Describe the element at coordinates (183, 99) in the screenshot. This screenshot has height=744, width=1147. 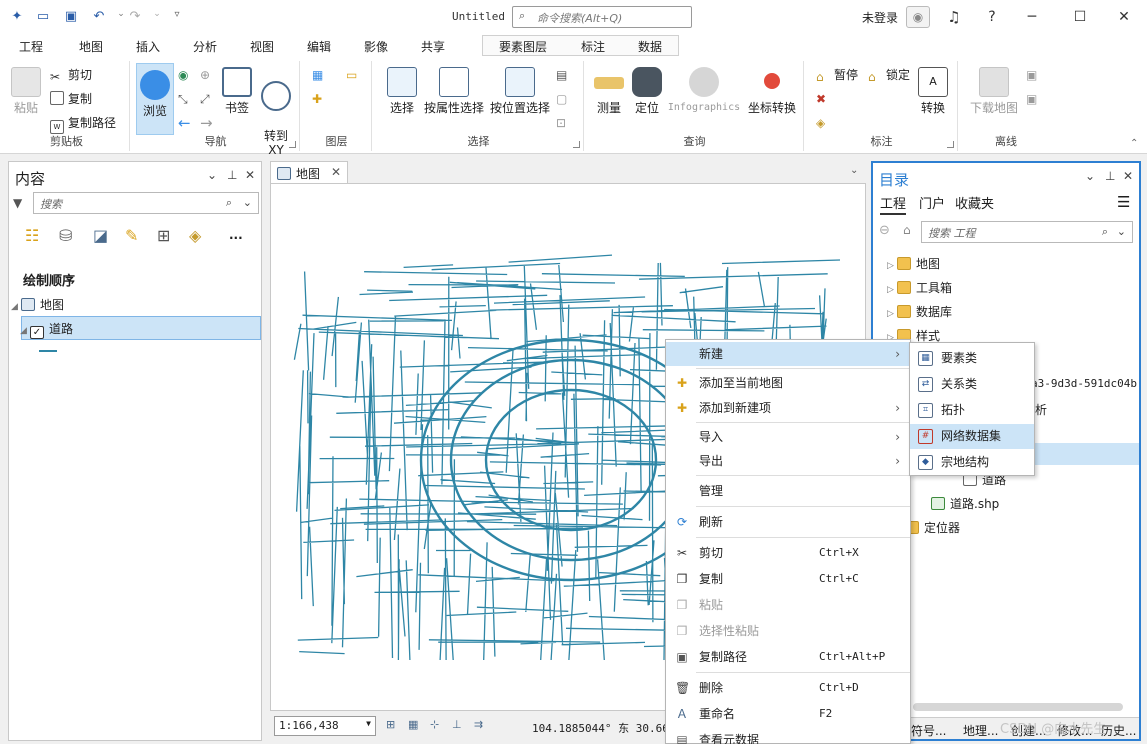
I see `zoom-in-icon: ⤡` at that location.